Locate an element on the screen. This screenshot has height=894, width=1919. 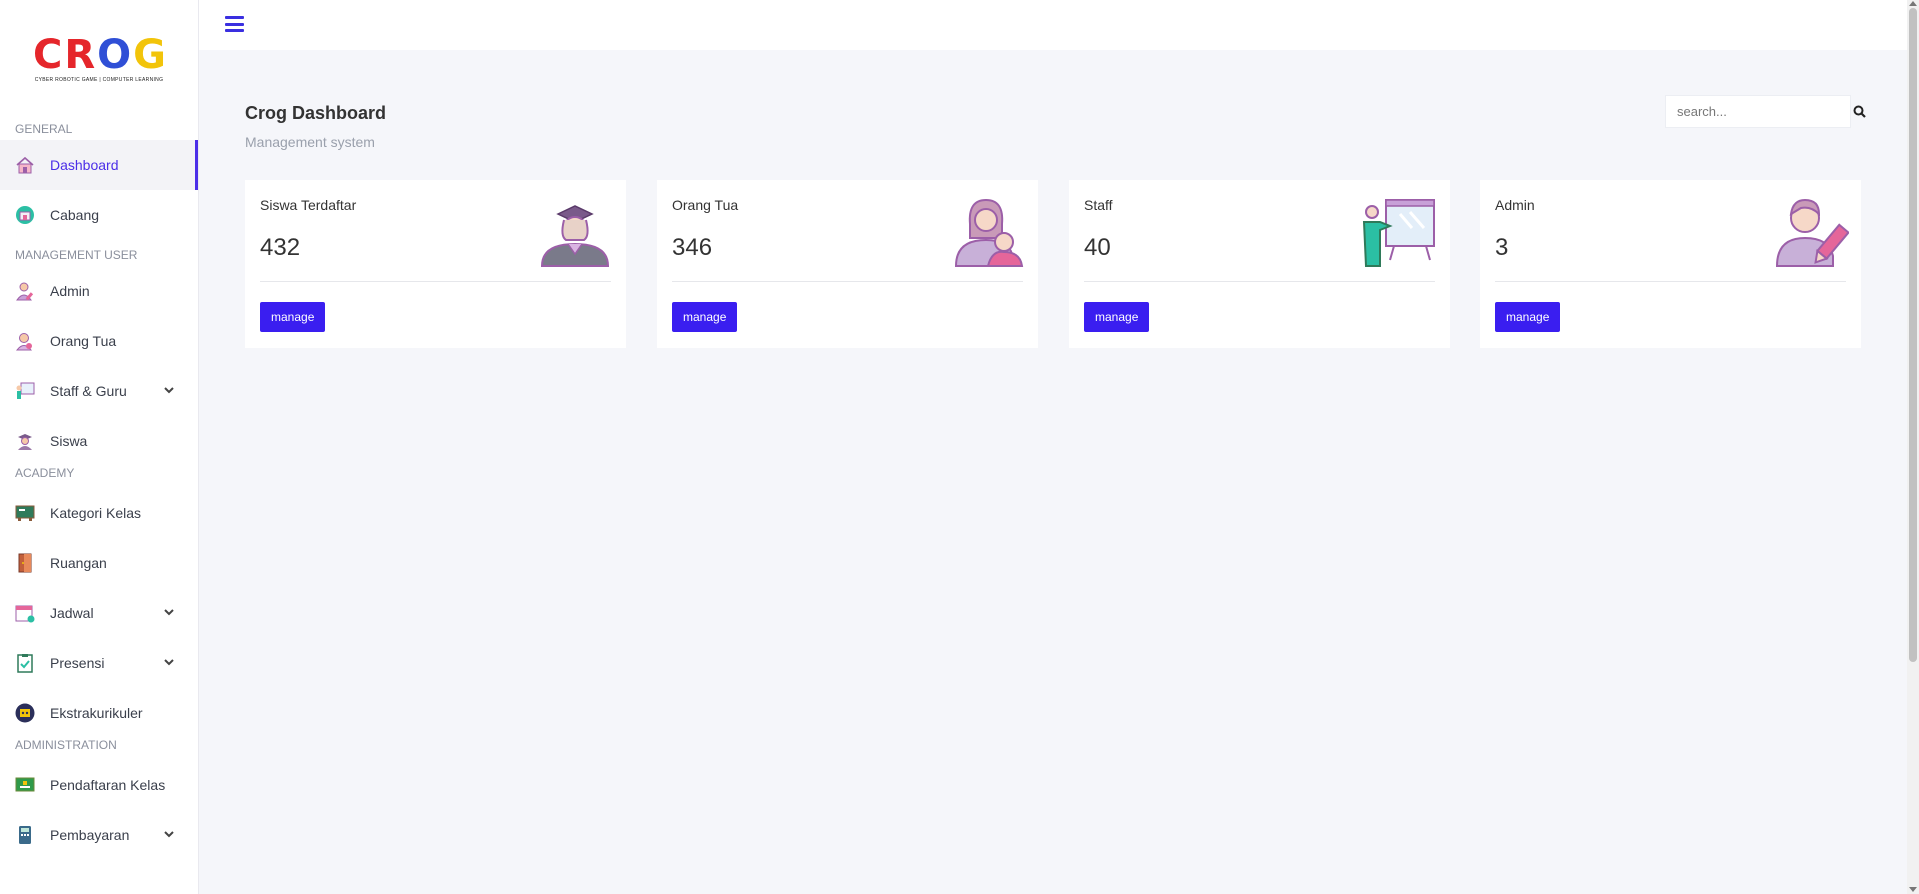
sidebar-item-orang-tua: Orang Tua is located at coordinates (99, 341).